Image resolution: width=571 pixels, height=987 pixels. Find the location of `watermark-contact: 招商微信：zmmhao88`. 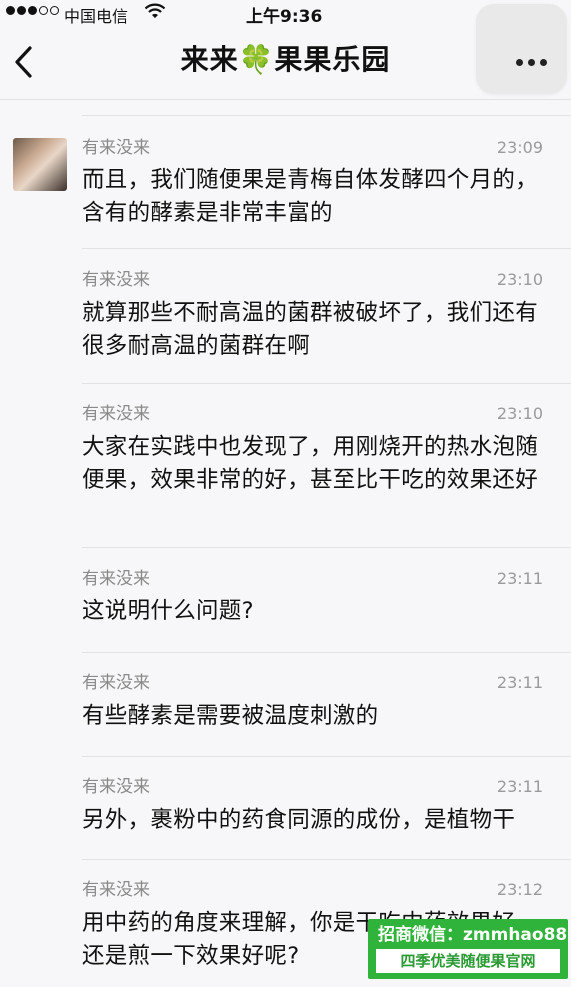

watermark-contact: 招商微信：zmmhao88 is located at coordinates (473, 935).